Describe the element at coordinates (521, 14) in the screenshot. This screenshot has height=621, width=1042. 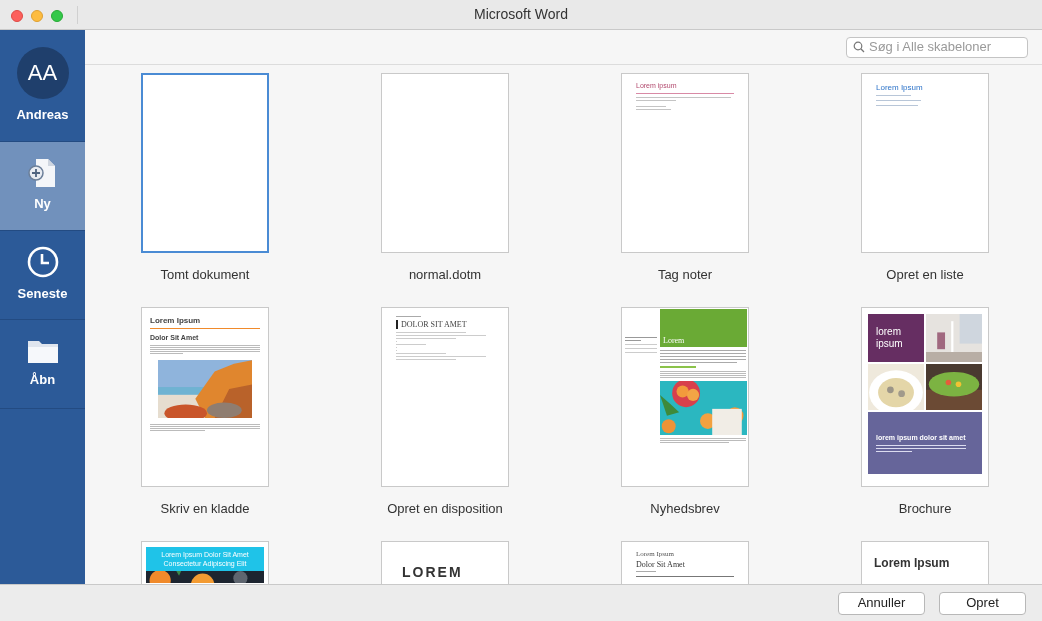
I see `window-title: Microsoft Word` at that location.